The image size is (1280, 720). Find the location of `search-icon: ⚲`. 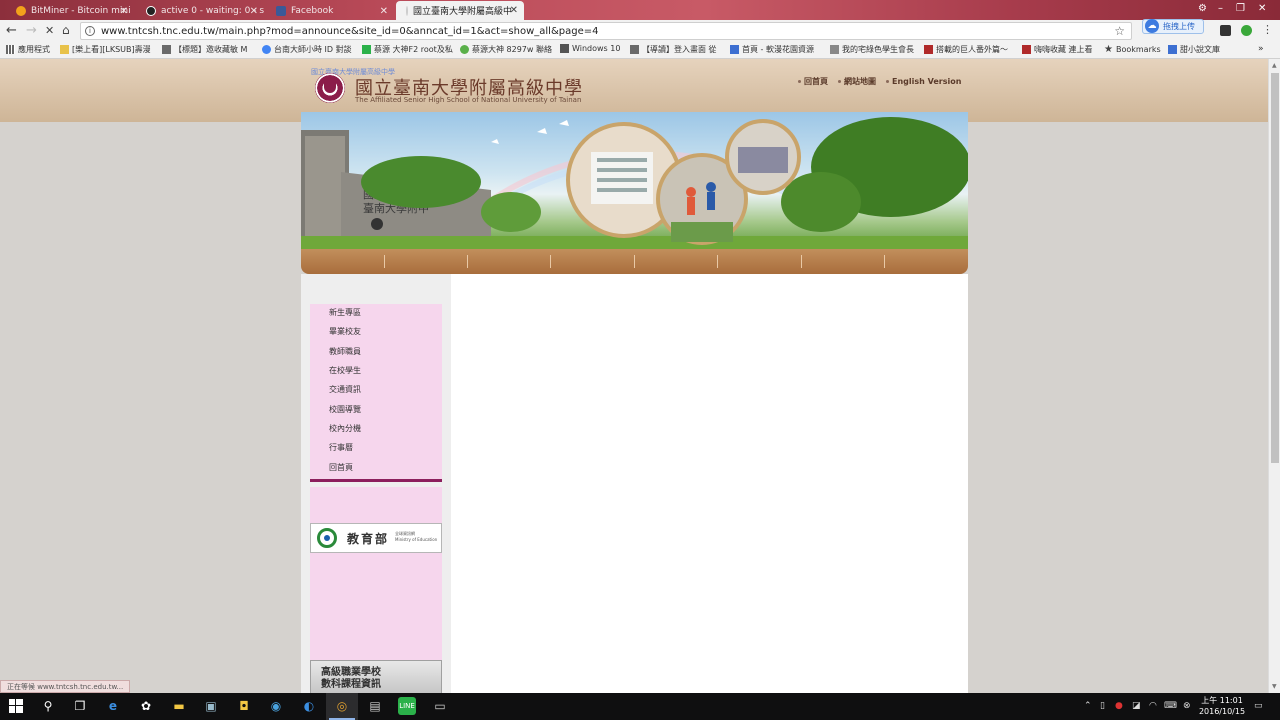

search-icon: ⚲ is located at coordinates (48, 706).